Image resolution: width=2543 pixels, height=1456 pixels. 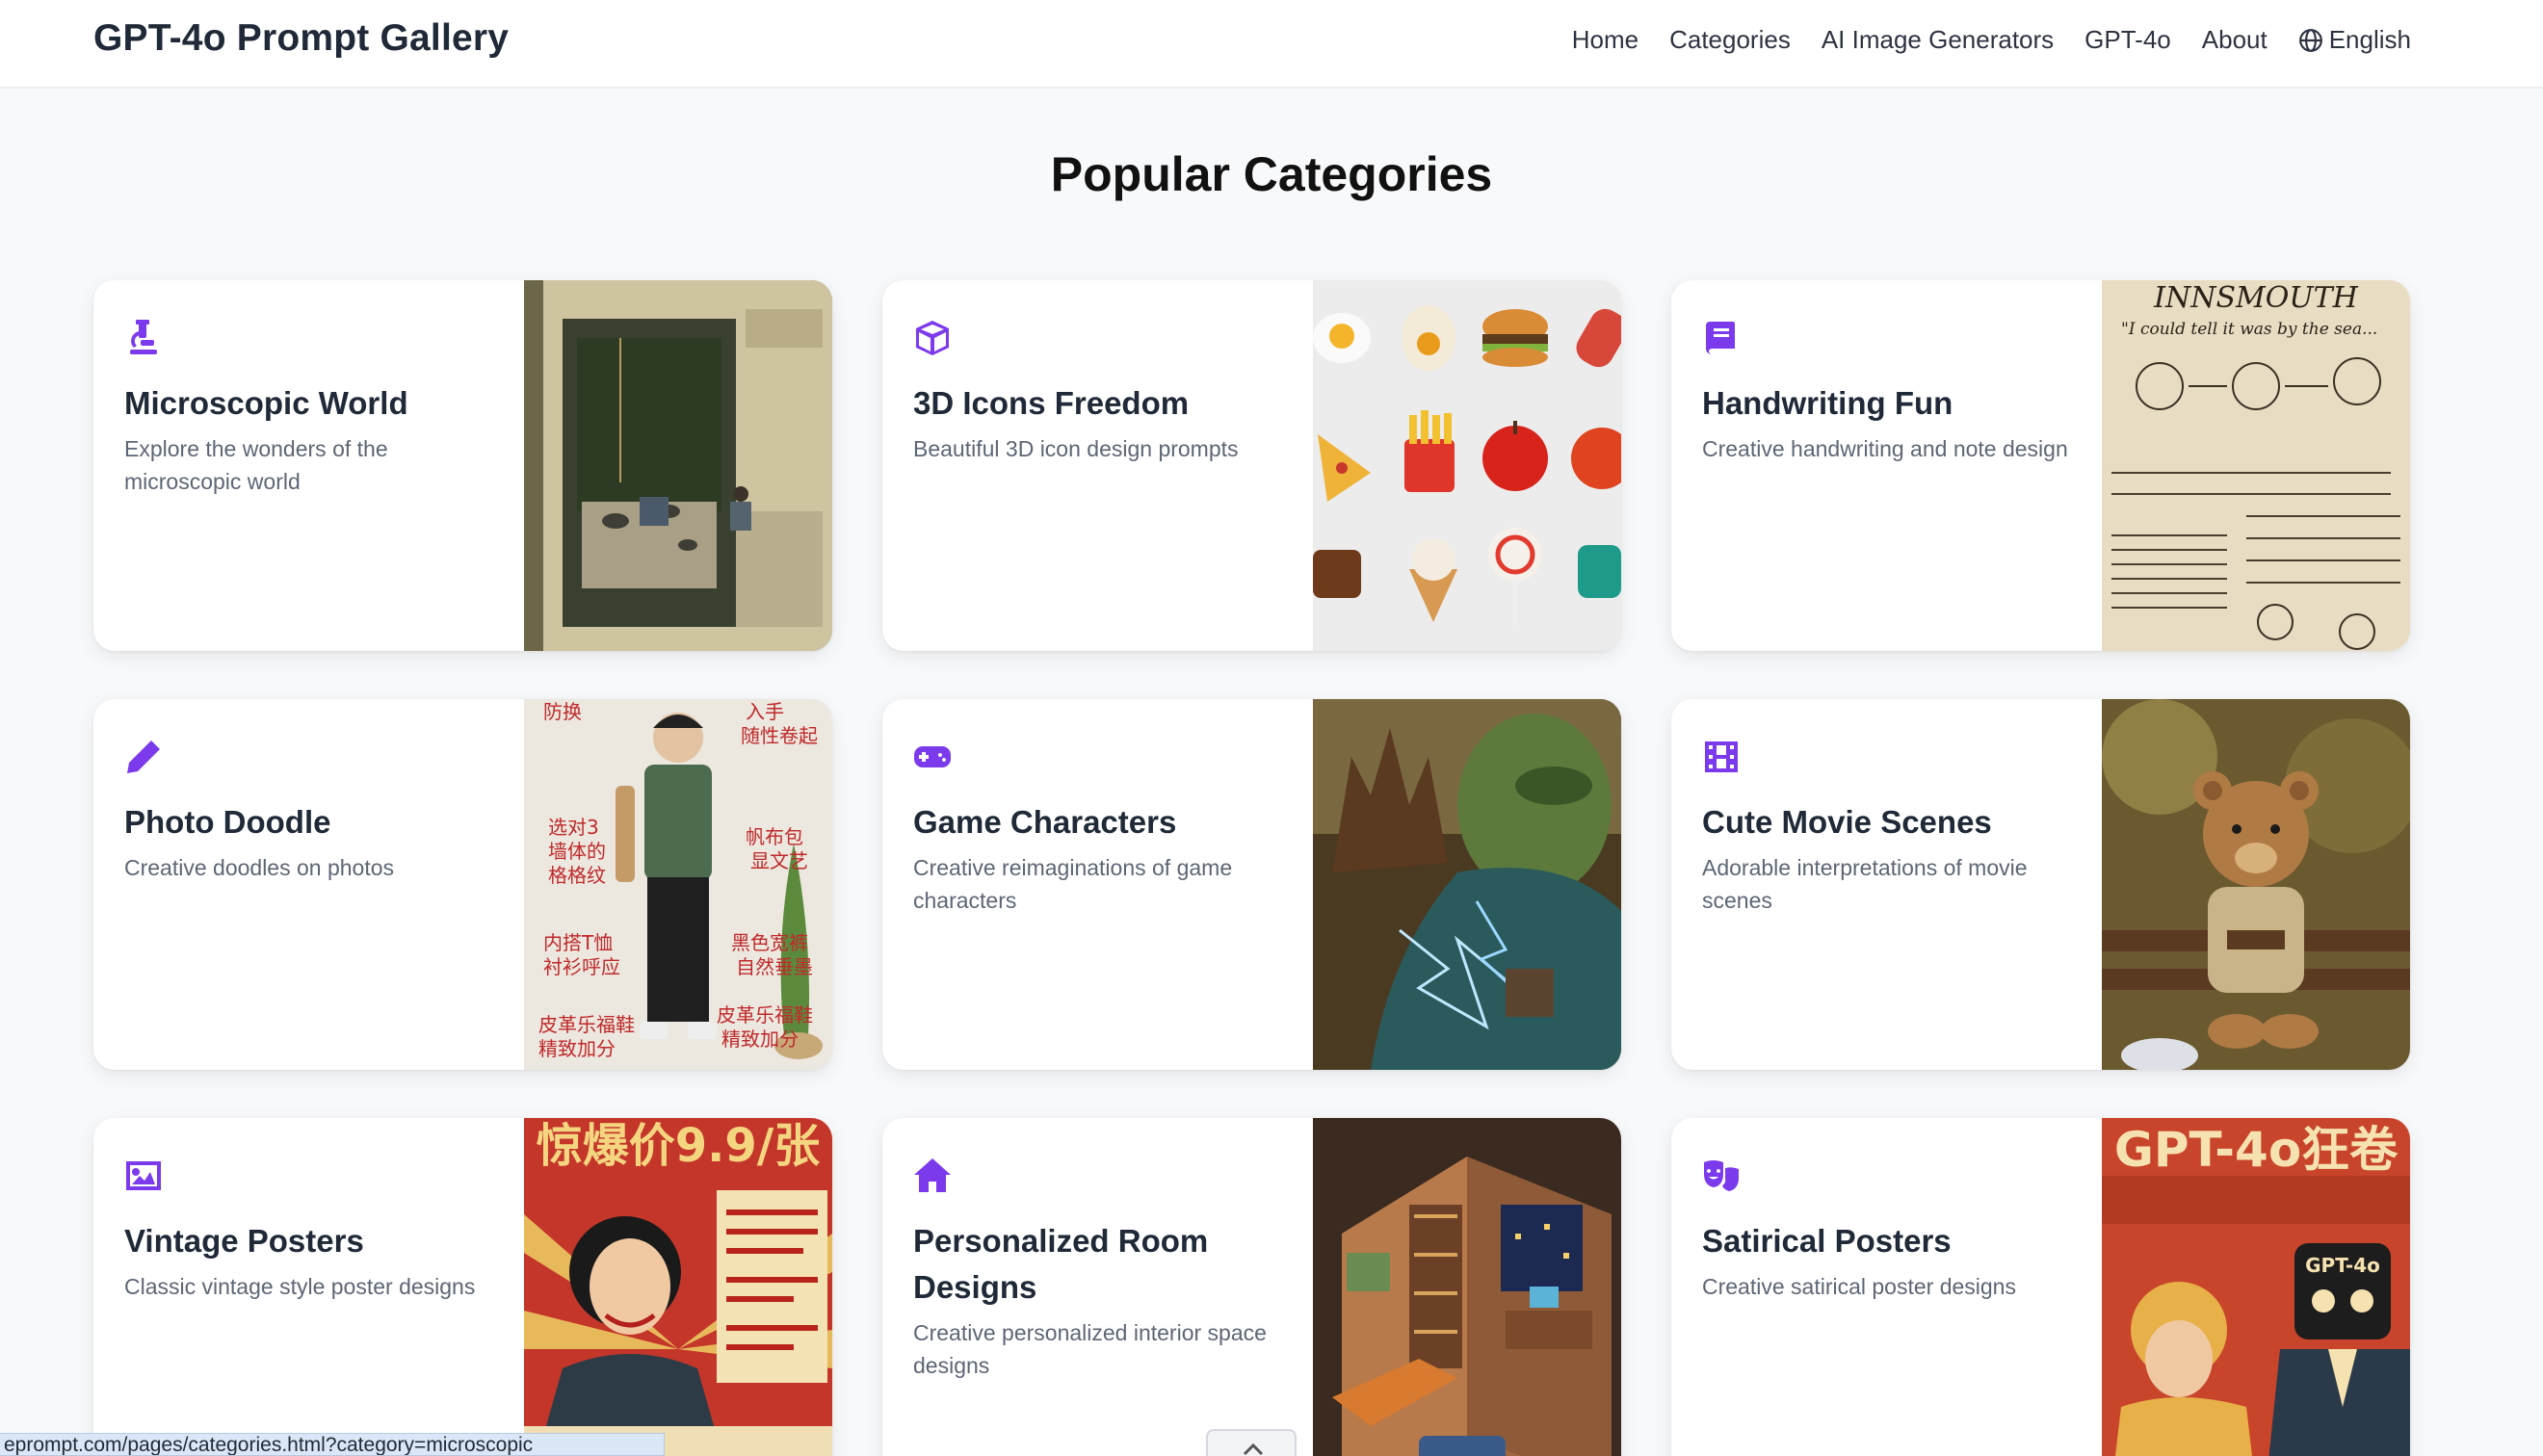 What do you see at coordinates (933, 757) in the screenshot?
I see `gamepad-icon` at bounding box center [933, 757].